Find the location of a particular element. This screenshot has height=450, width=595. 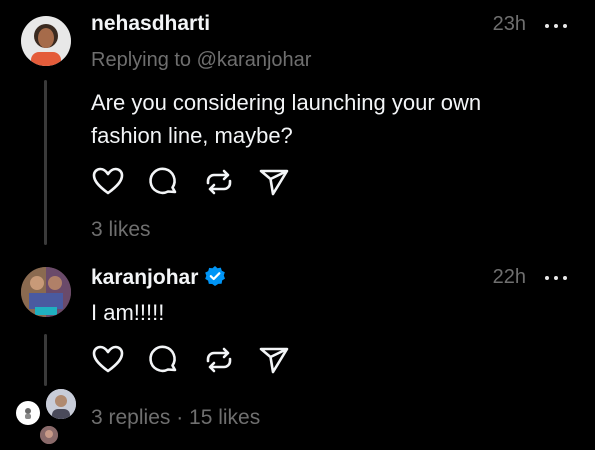

post-text-line: Are you considering launching your own is located at coordinates (286, 102).